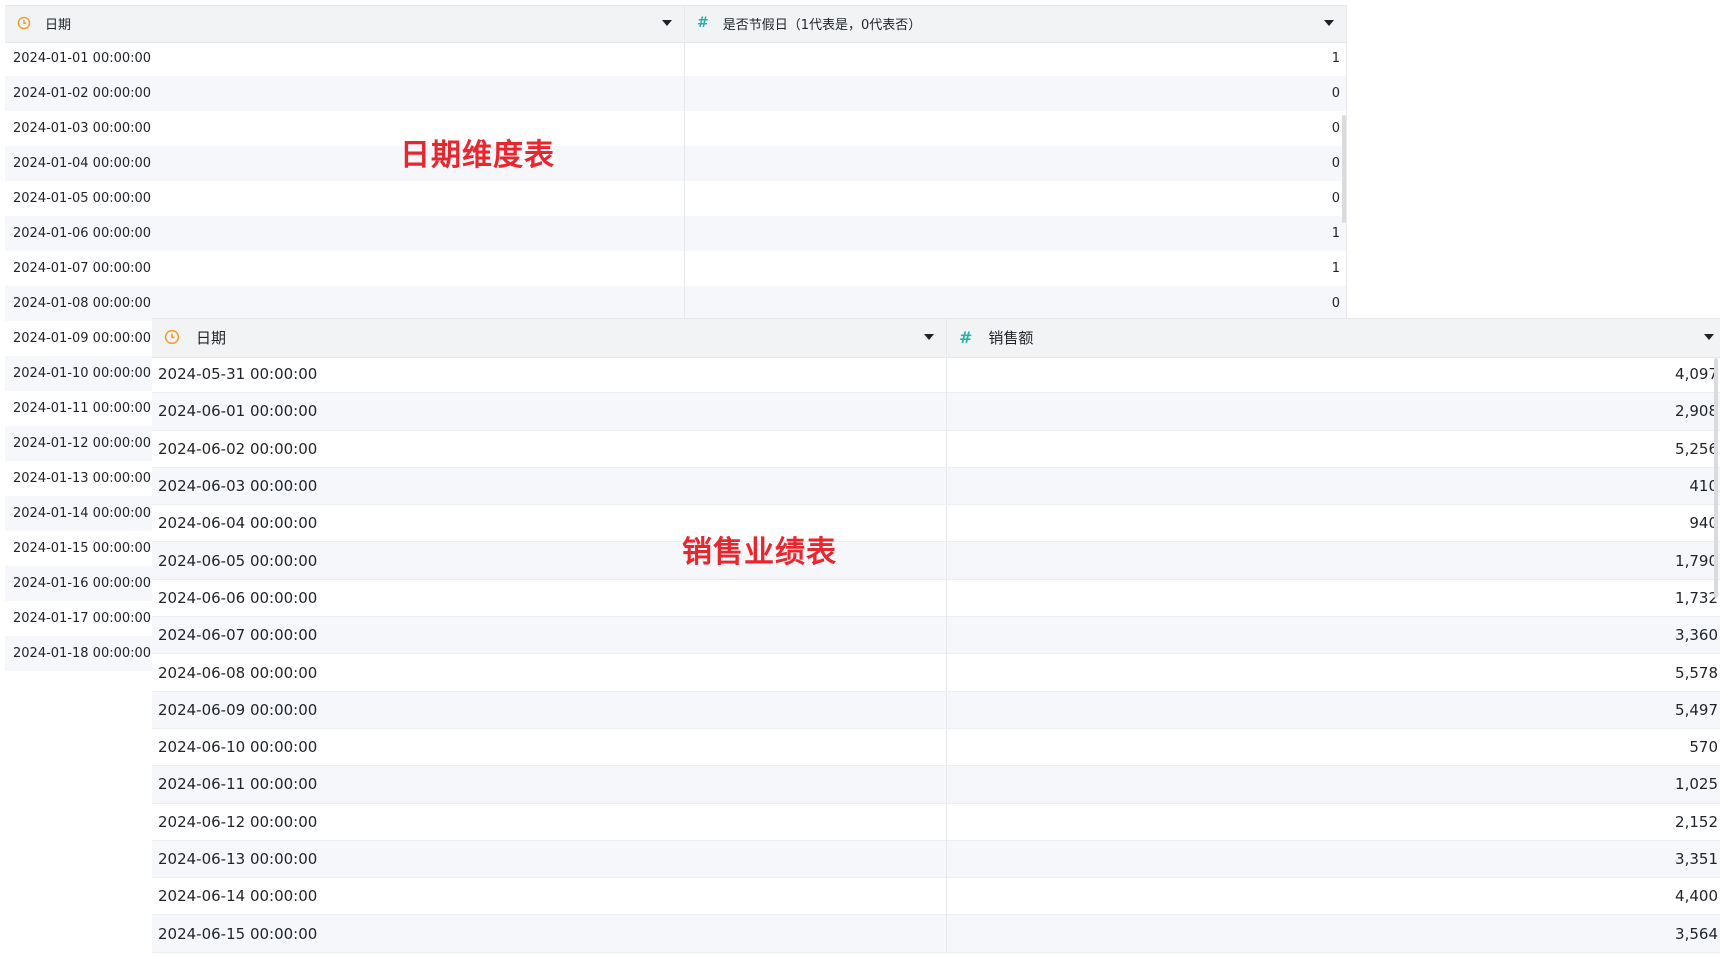 The image size is (1720, 957). I want to click on amount-cell: 5,497, so click(1333, 710).